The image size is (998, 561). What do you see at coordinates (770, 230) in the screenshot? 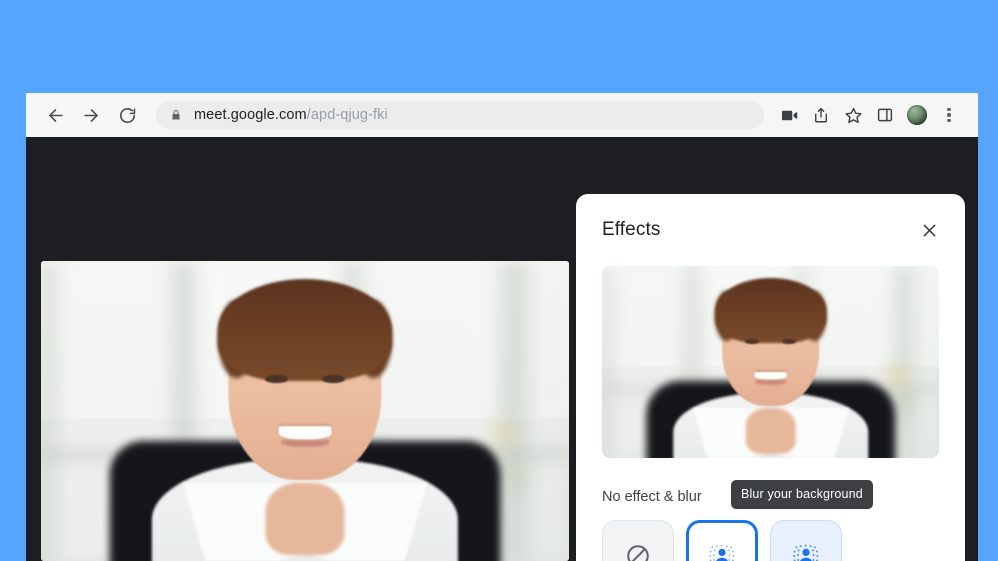
I see `effects-panel-header: Effects` at bounding box center [770, 230].